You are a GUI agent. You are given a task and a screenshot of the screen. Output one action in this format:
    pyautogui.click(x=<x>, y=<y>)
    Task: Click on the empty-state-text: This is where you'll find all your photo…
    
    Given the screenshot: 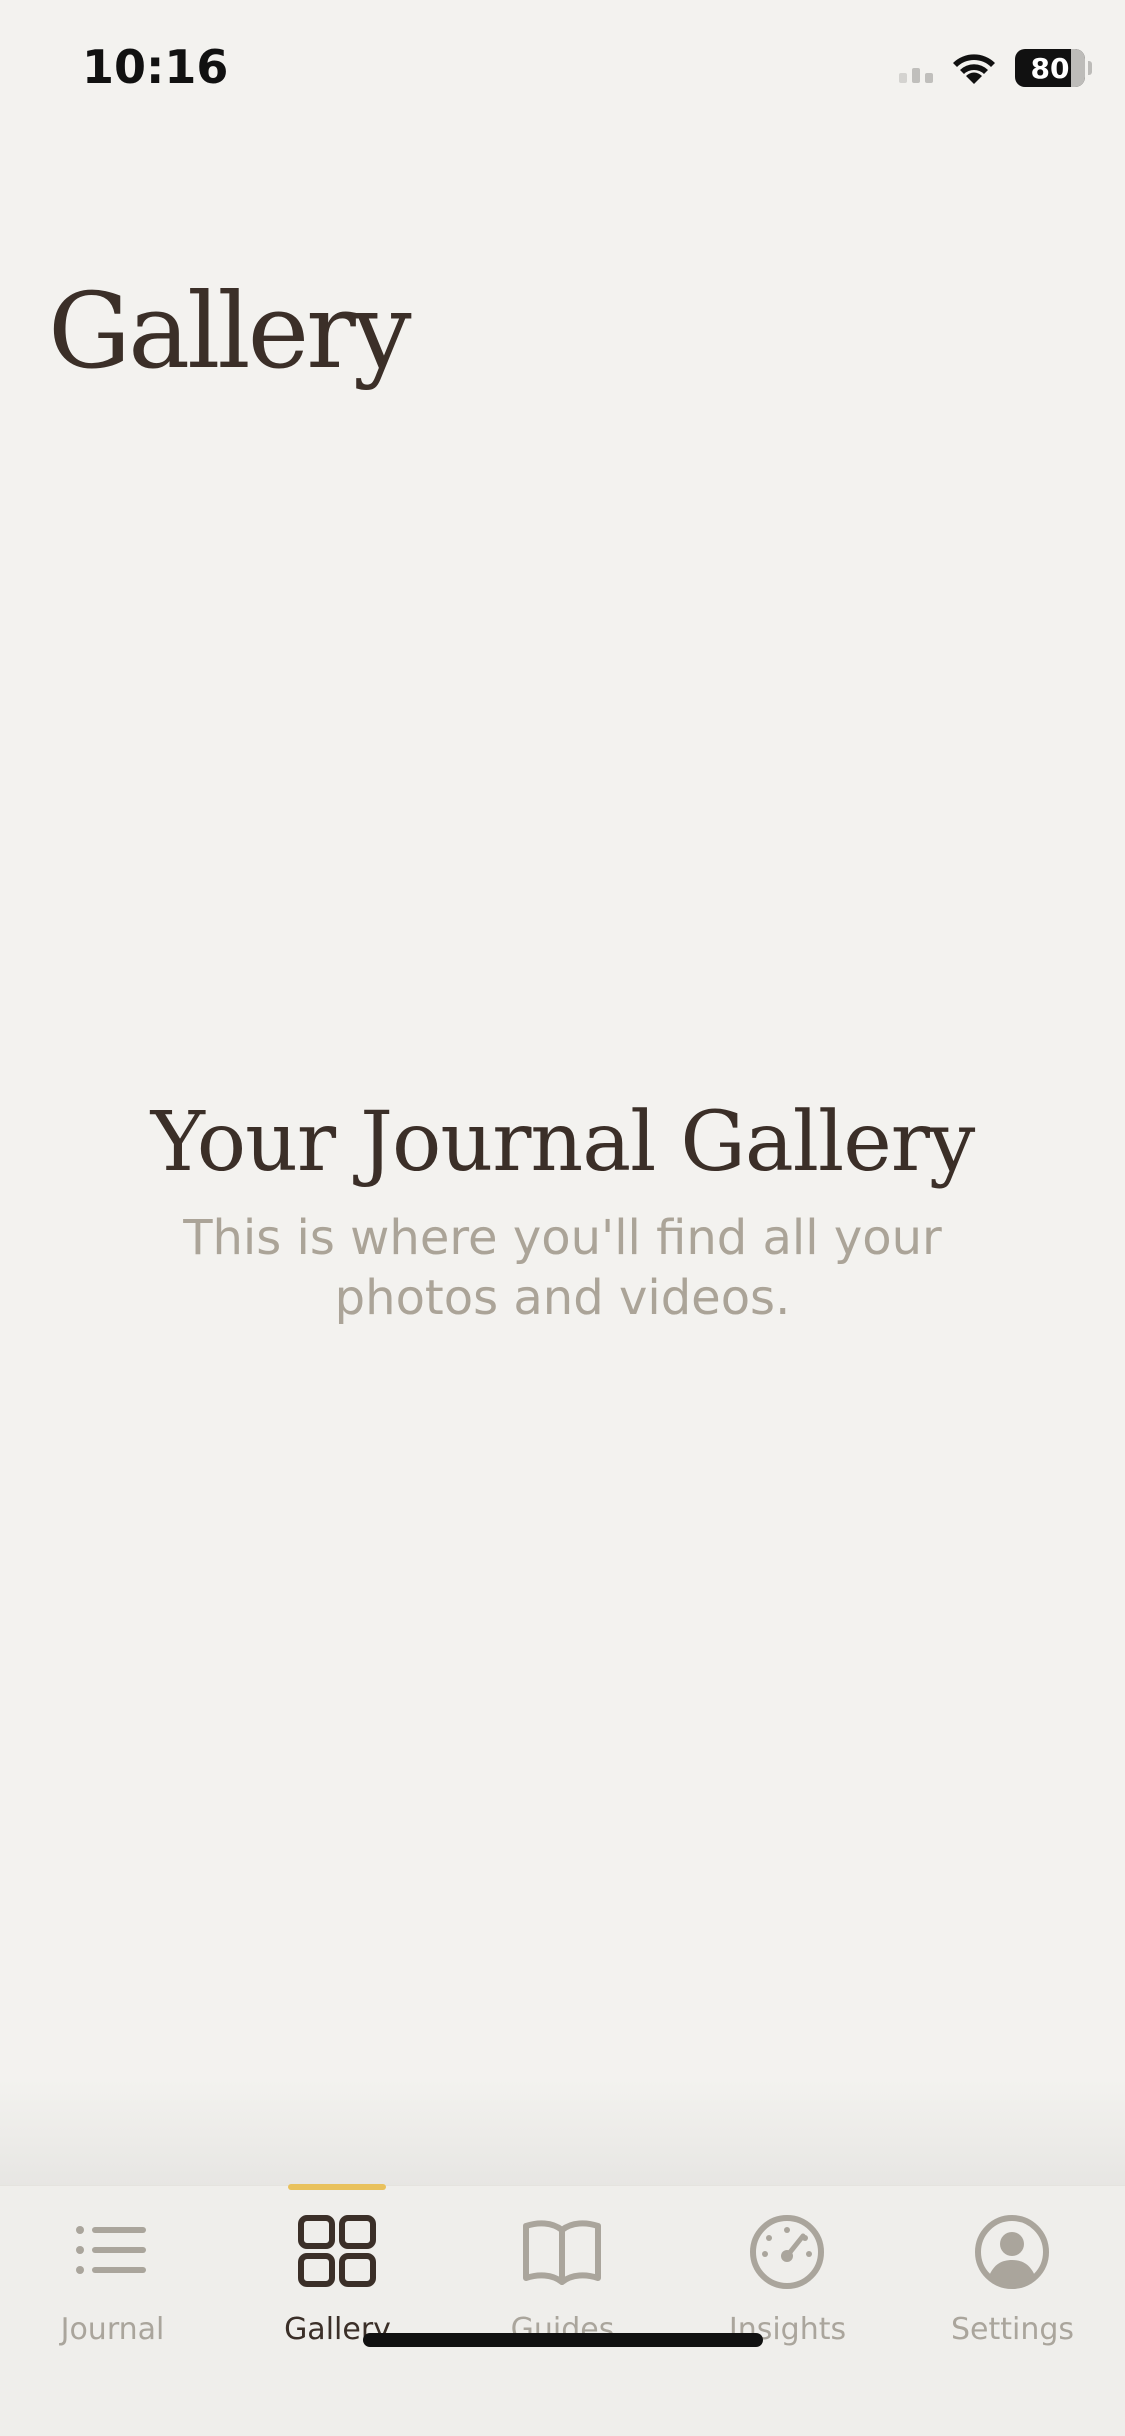 What is the action you would take?
    pyautogui.click(x=562, y=1268)
    